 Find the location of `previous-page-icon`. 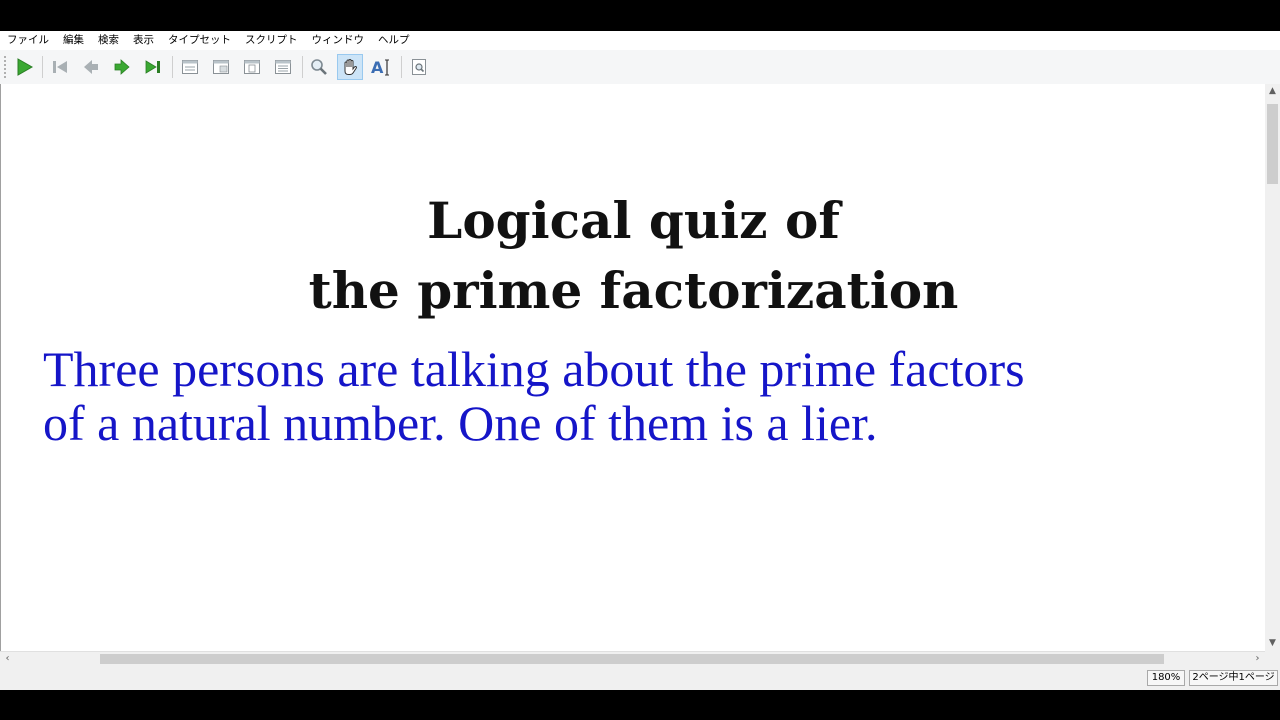

previous-page-icon is located at coordinates (91, 67).